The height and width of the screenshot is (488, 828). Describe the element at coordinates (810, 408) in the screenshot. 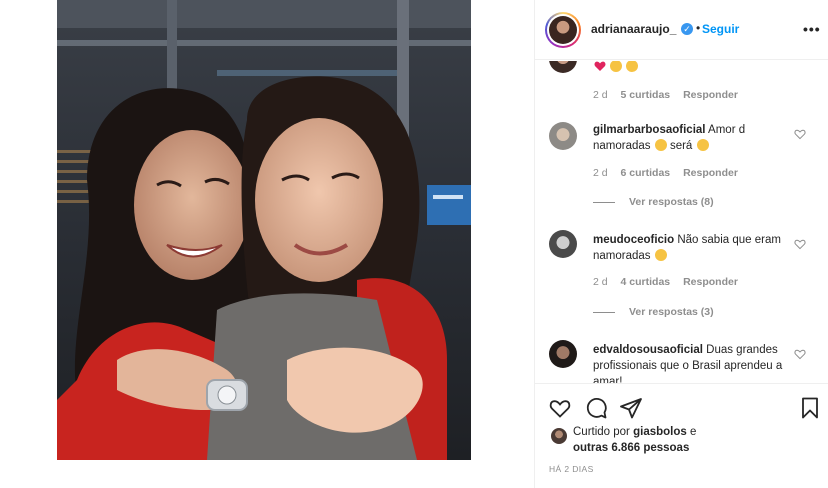

I see `bookmark-icon` at that location.